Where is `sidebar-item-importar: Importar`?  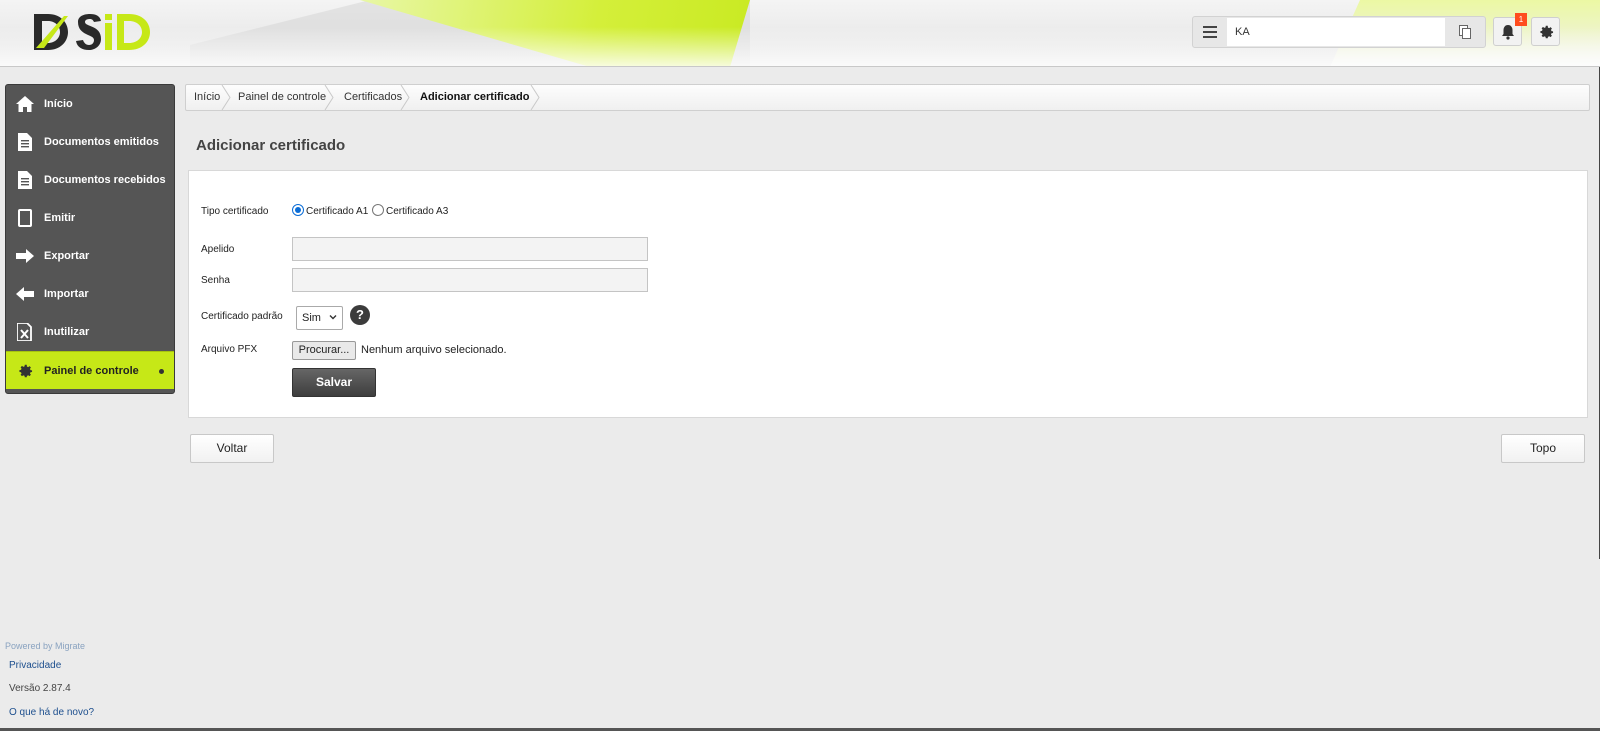 sidebar-item-importar: Importar is located at coordinates (90, 294).